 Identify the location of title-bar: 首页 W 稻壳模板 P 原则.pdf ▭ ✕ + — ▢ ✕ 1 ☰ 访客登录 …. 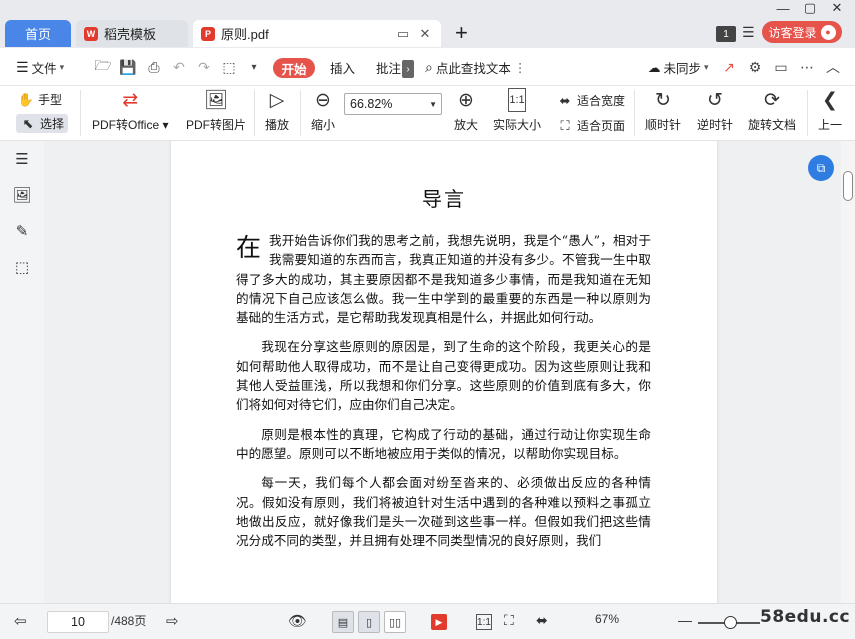
(427, 24).